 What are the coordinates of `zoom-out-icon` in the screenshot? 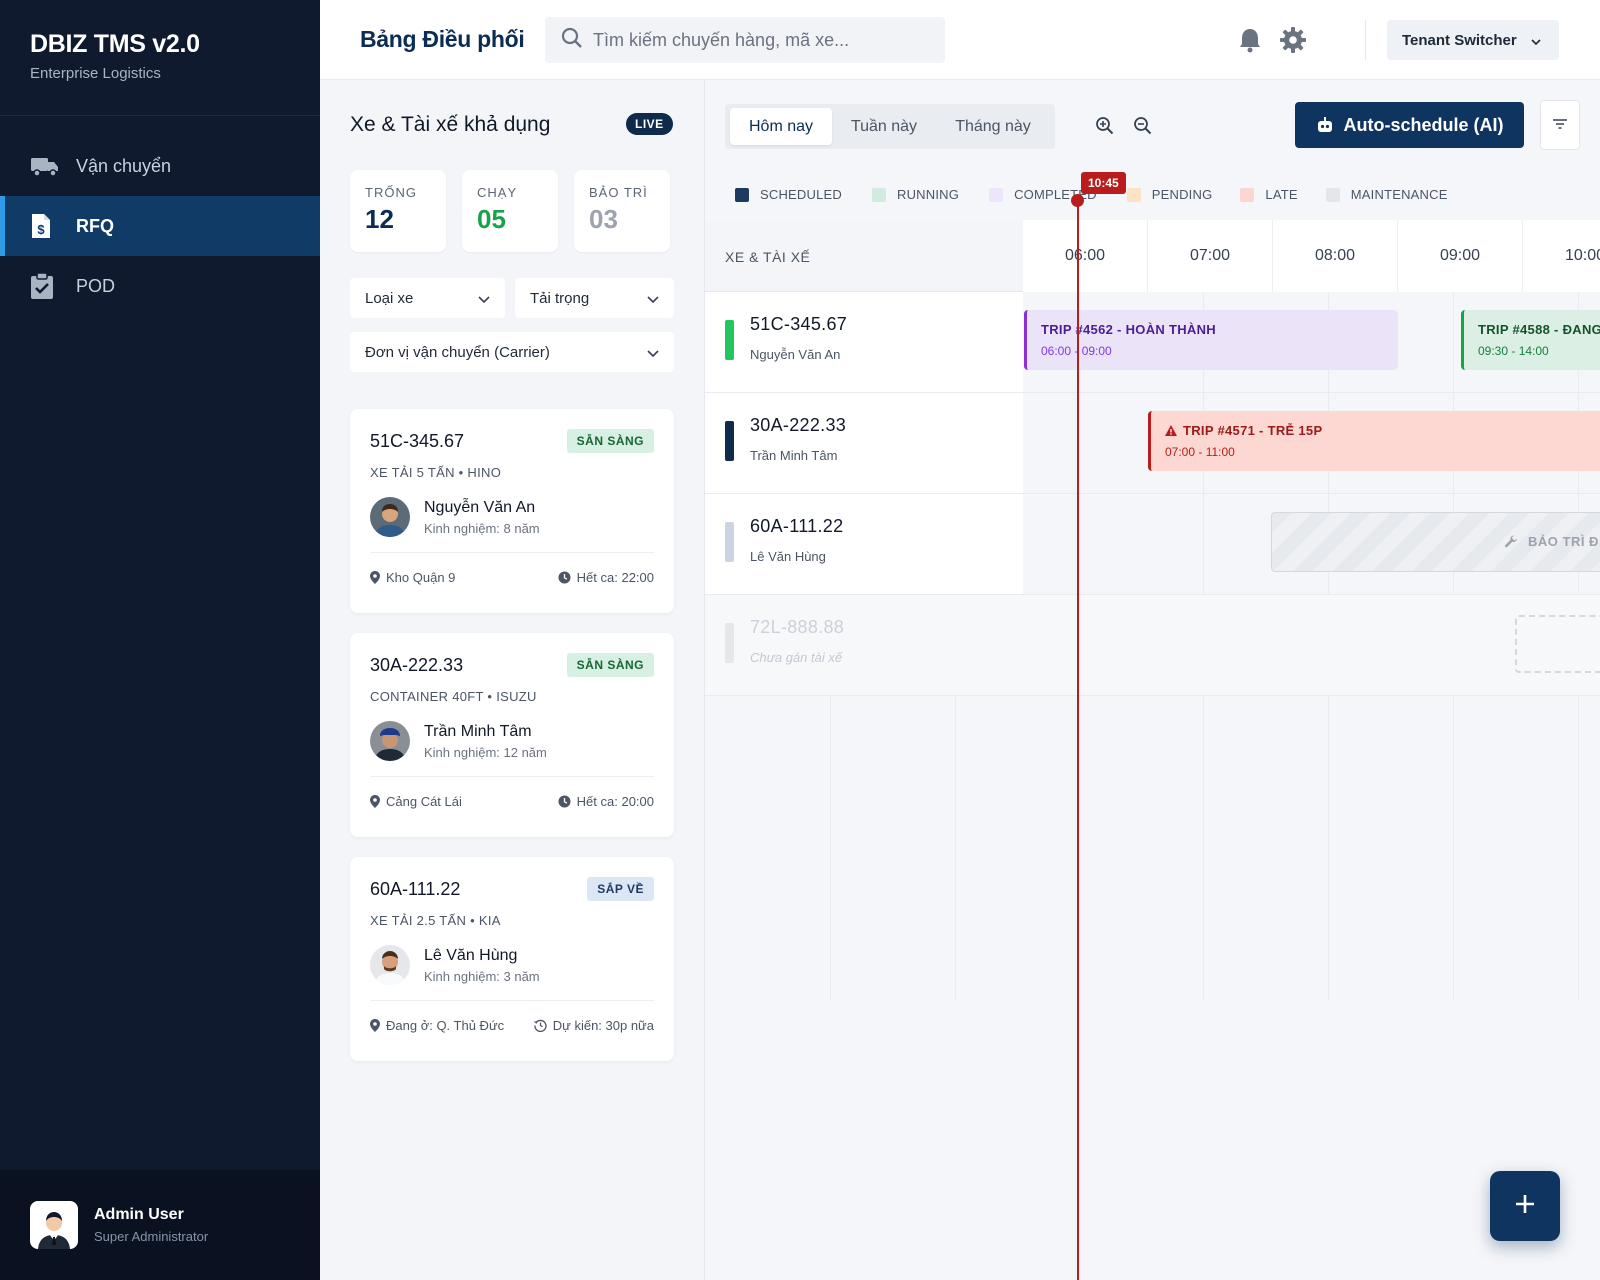 It's located at (1143, 126).